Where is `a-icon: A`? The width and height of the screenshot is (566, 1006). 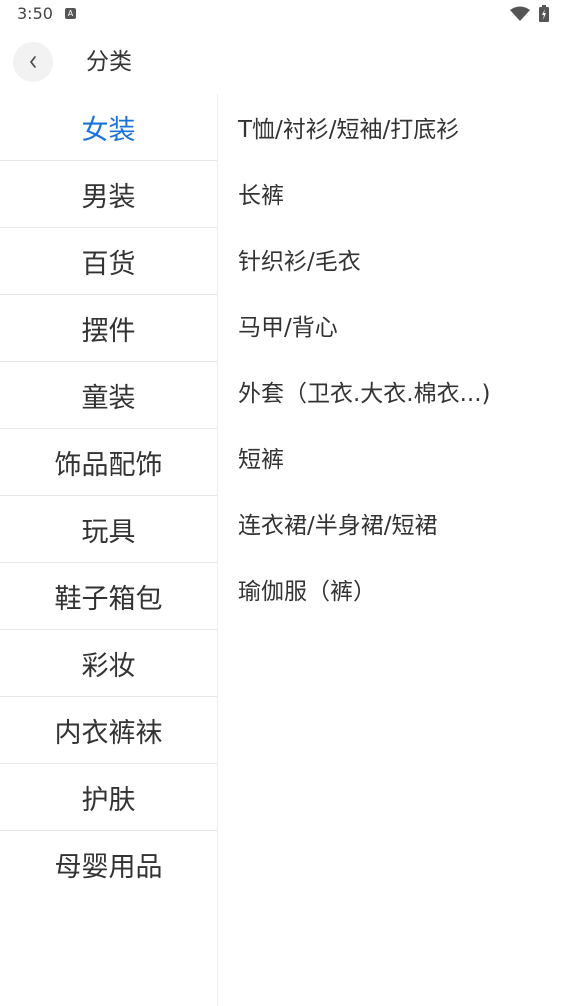
a-icon: A is located at coordinates (70, 13).